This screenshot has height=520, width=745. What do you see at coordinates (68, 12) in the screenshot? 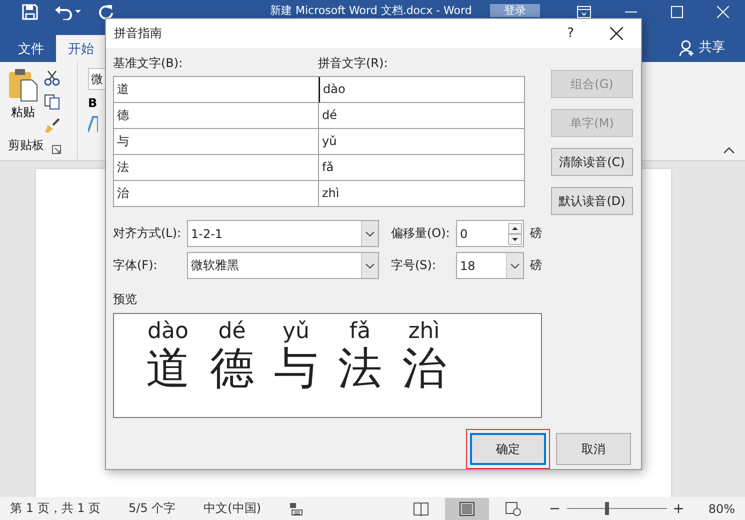
I see `undo-icon` at bounding box center [68, 12].